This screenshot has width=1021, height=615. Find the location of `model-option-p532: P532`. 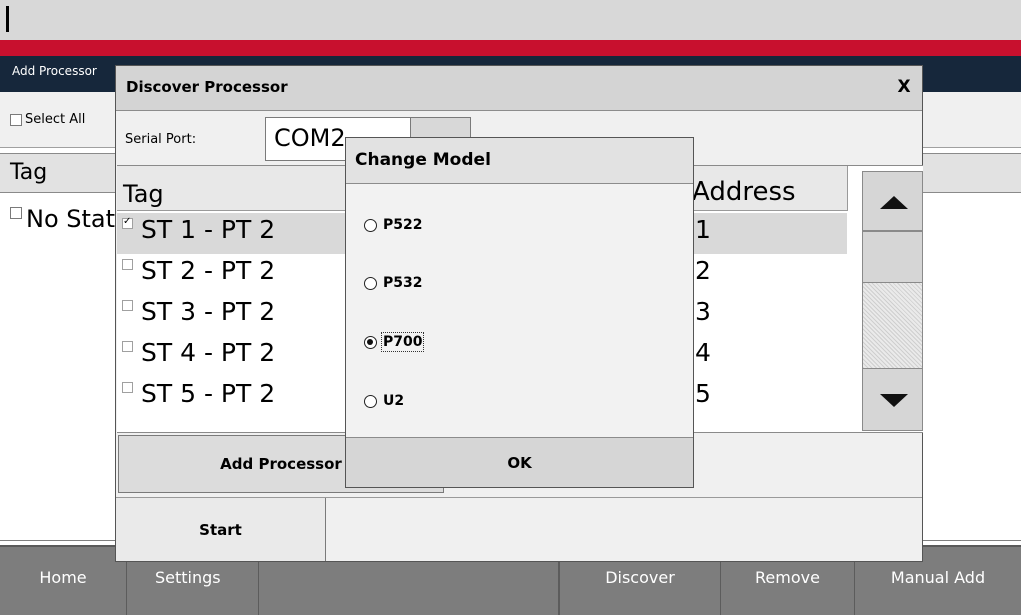

model-option-p532: P532 is located at coordinates (393, 283).